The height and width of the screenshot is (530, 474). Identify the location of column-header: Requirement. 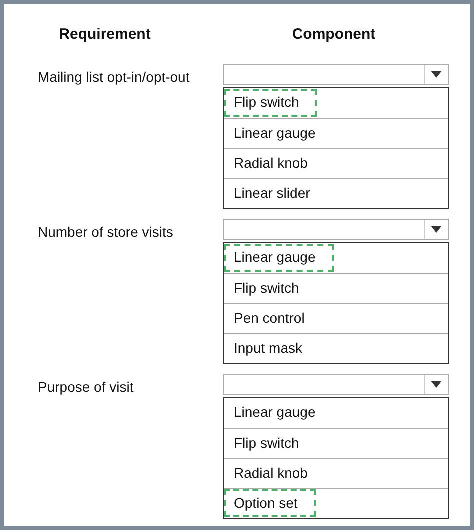
(105, 35).